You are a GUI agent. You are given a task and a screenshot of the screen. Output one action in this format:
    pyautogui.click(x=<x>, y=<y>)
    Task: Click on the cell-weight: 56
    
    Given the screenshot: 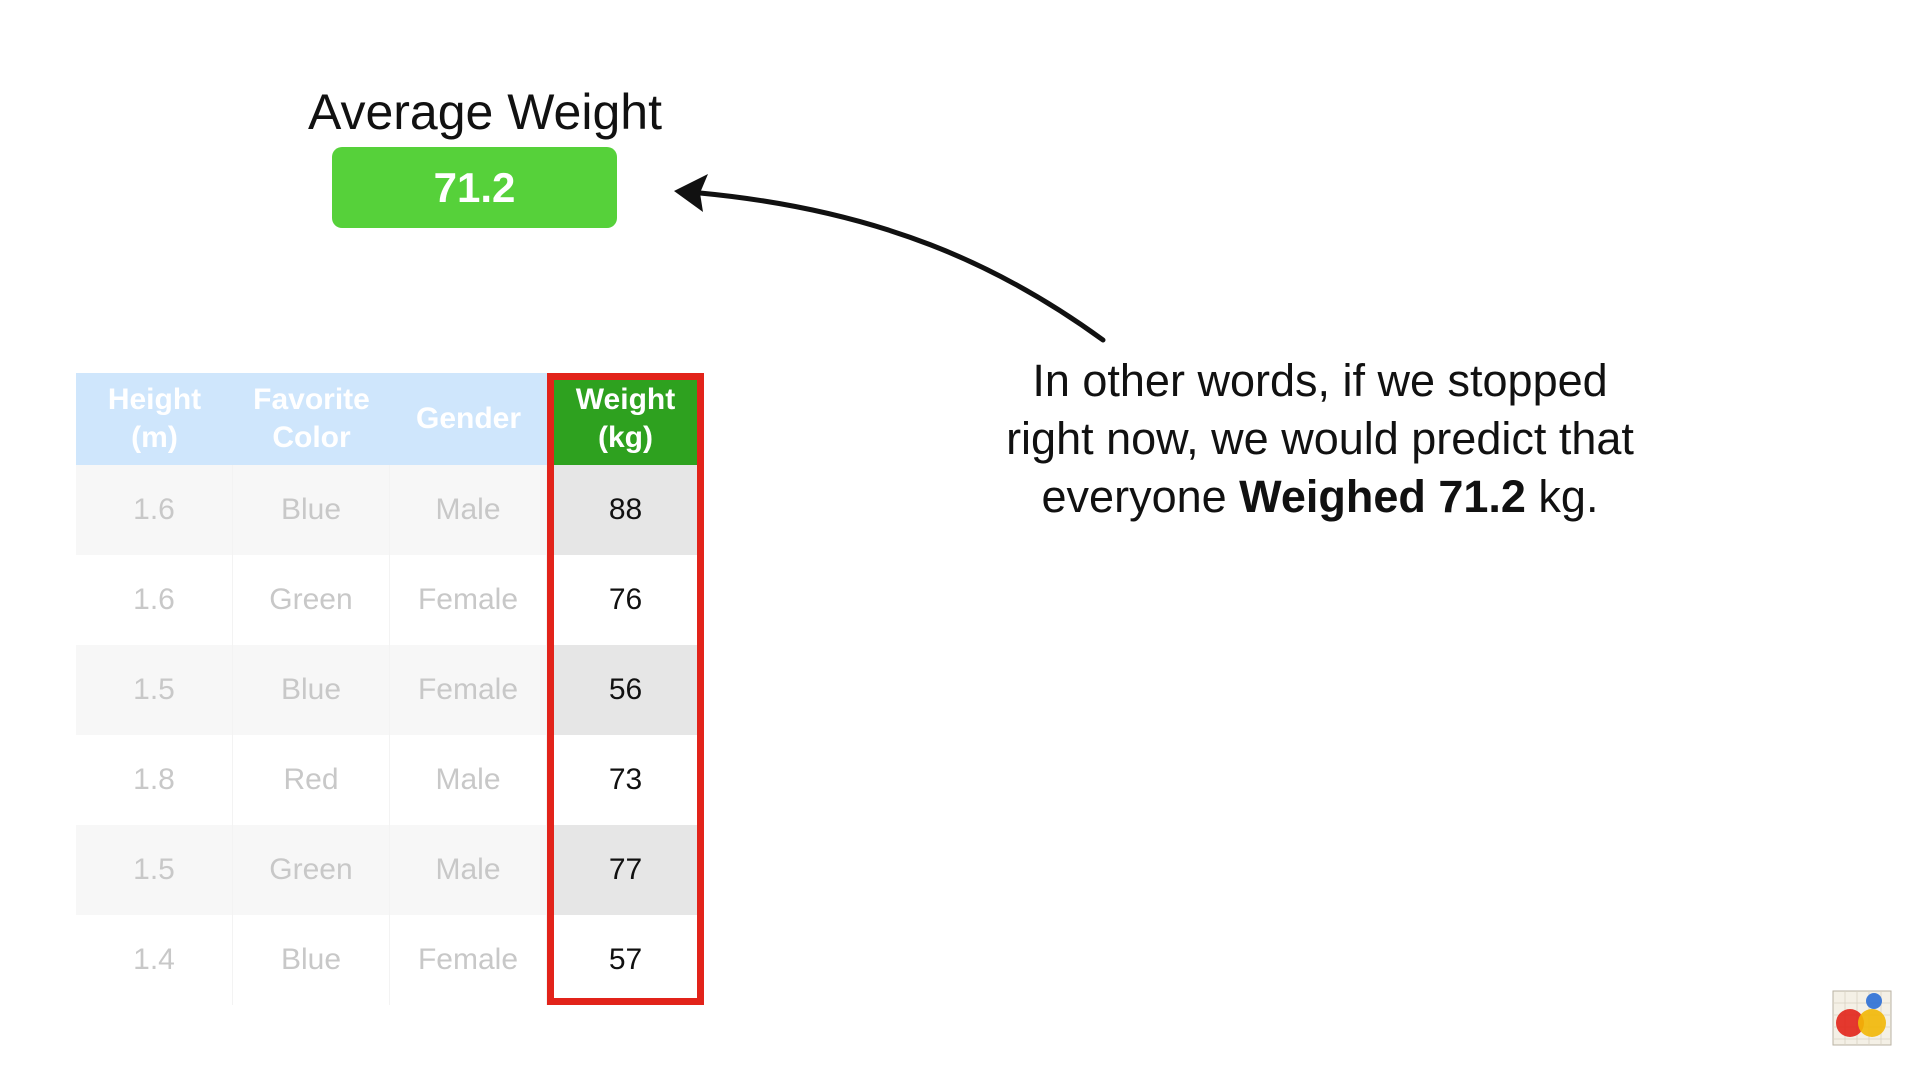 What is the action you would take?
    pyautogui.click(x=625, y=690)
    